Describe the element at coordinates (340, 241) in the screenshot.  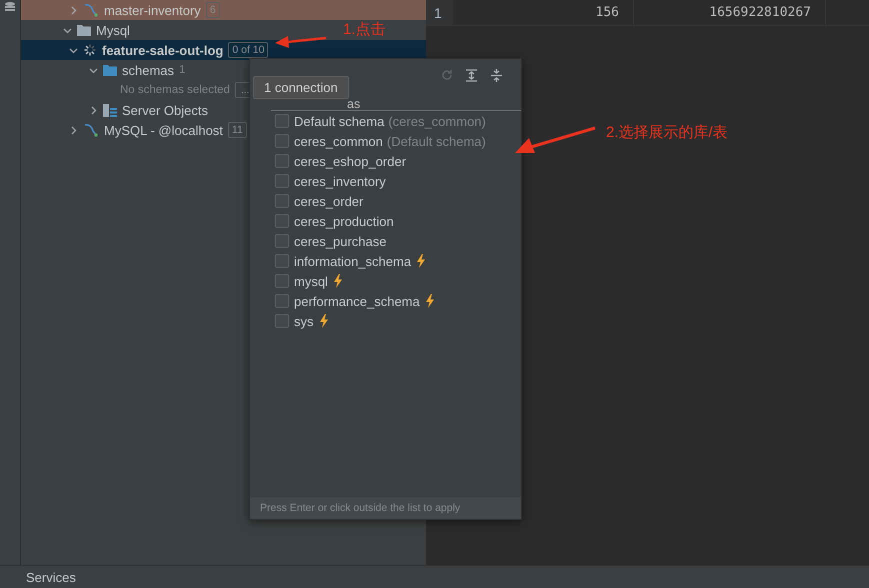
I see `schema-name: ceres_purchase` at that location.